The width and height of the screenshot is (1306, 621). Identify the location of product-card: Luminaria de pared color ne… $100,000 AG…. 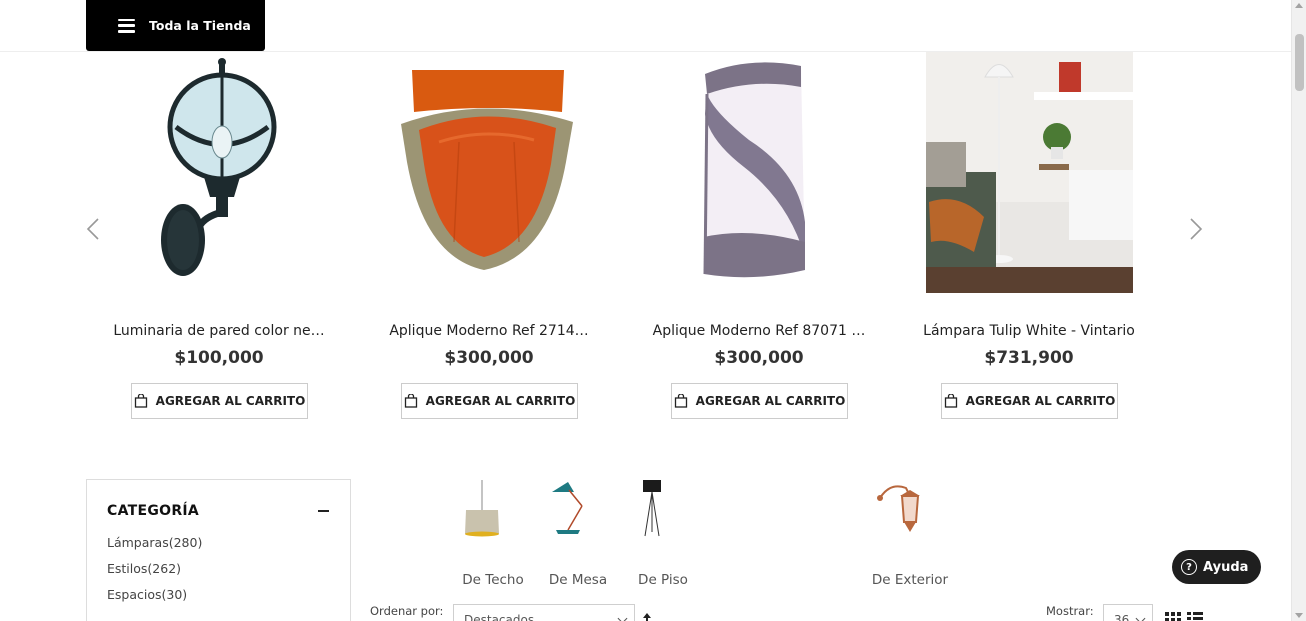
(219, 237).